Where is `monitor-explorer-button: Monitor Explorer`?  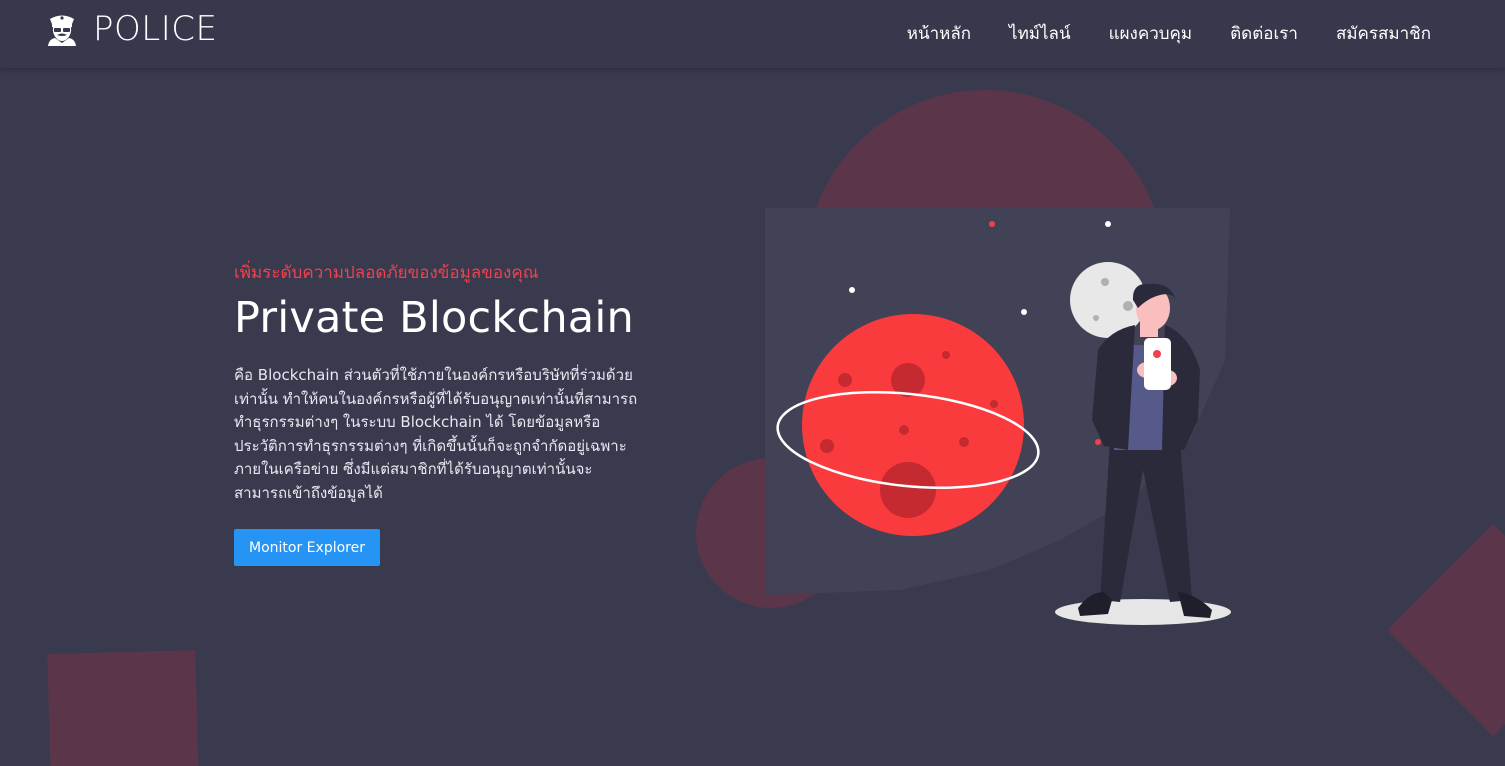 monitor-explorer-button: Monitor Explorer is located at coordinates (307, 547).